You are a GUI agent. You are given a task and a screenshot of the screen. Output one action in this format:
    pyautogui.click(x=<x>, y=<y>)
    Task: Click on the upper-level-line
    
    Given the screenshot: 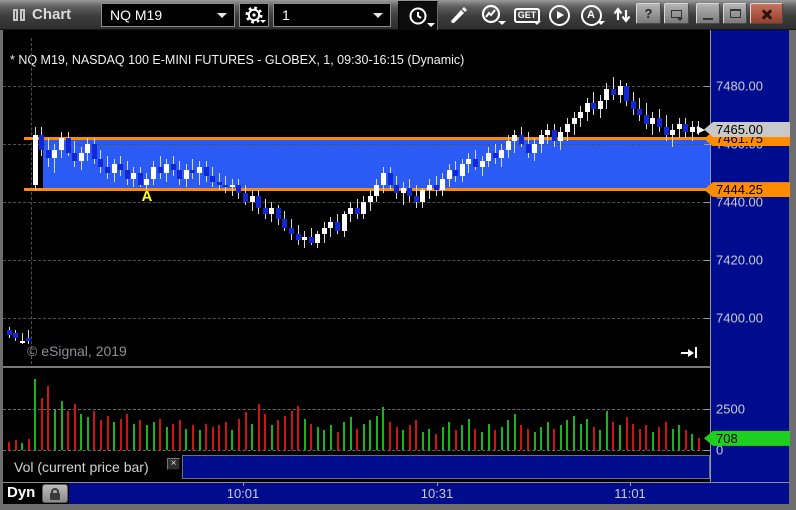 What is the action you would take?
    pyautogui.click(x=367, y=139)
    